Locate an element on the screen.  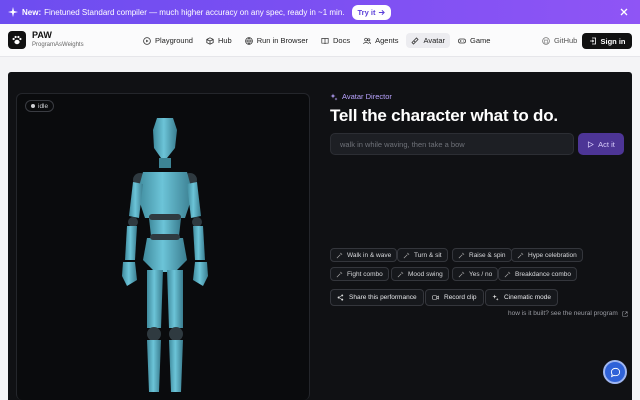
nav-avatar-label: Avatar is located at coordinates (434, 40).